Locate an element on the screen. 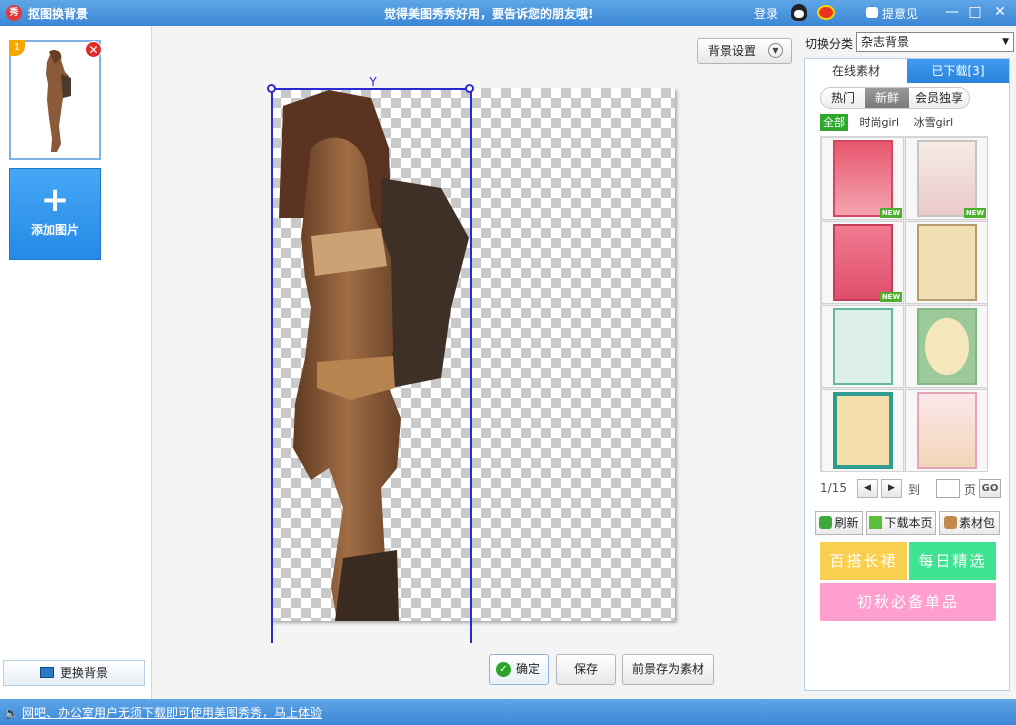  material-grid: NEW NEW NEW is located at coordinates (904, 304).